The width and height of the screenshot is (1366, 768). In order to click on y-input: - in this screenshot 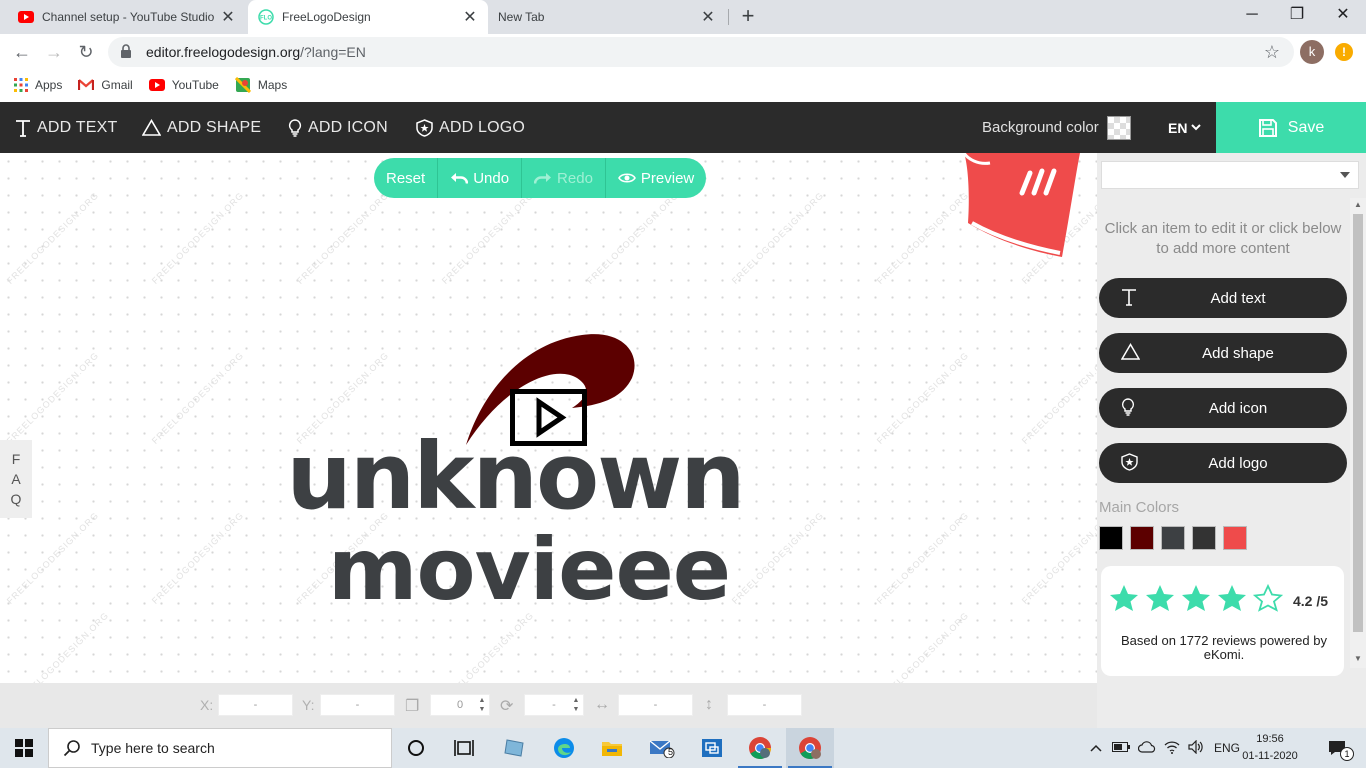, I will do `click(357, 705)`.